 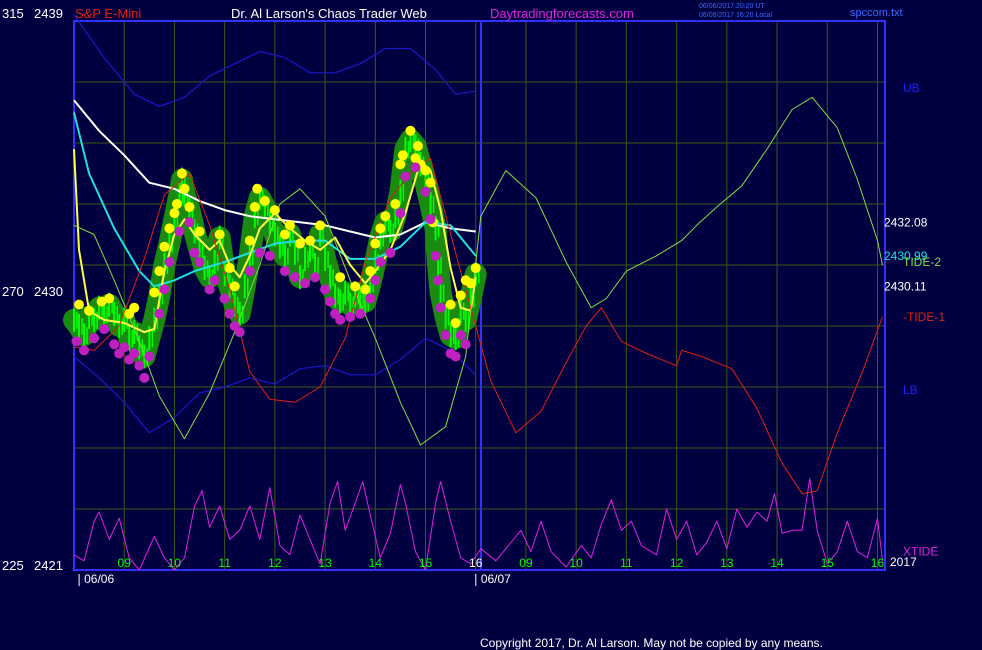 What do you see at coordinates (922, 262) in the screenshot?
I see `right-label: TIDE-2` at bounding box center [922, 262].